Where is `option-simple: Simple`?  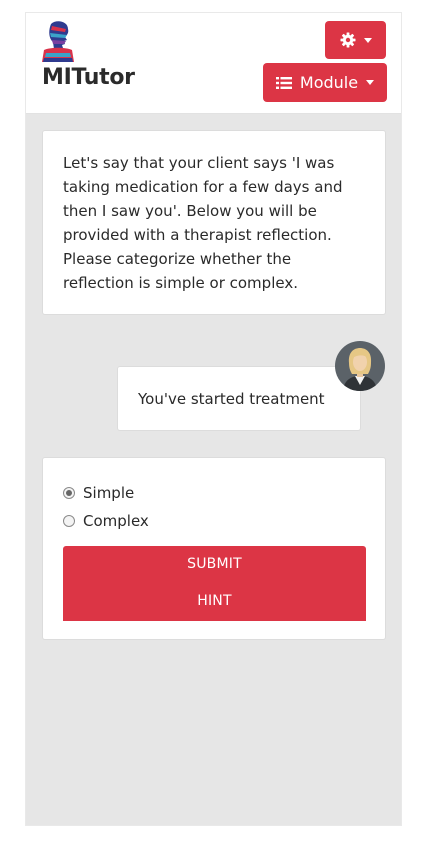
option-simple: Simple is located at coordinates (98, 493).